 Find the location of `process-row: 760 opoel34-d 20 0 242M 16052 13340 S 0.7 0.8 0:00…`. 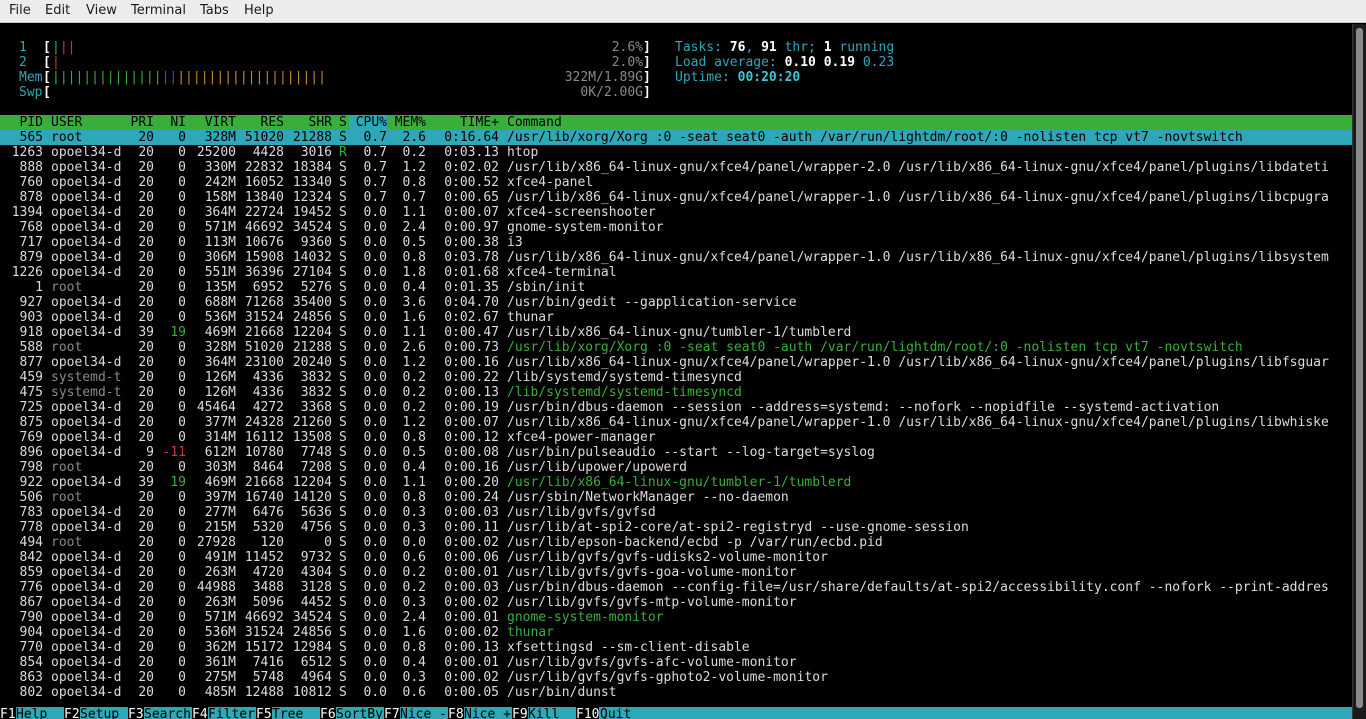

process-row: 760 opoel34-d 20 0 242M 16052 13340 S 0.7 0.8 0:00… is located at coordinates (676, 182).